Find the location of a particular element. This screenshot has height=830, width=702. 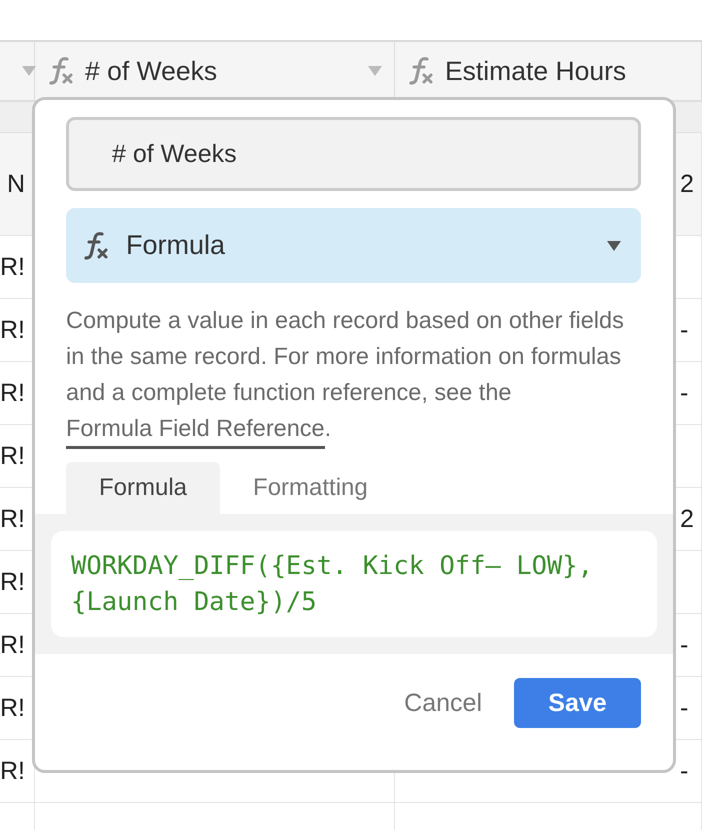

formula-input: WORKDAY_DIFF({Est. Kick Off– LOW}, {Launch Date})/5 is located at coordinates (354, 584).